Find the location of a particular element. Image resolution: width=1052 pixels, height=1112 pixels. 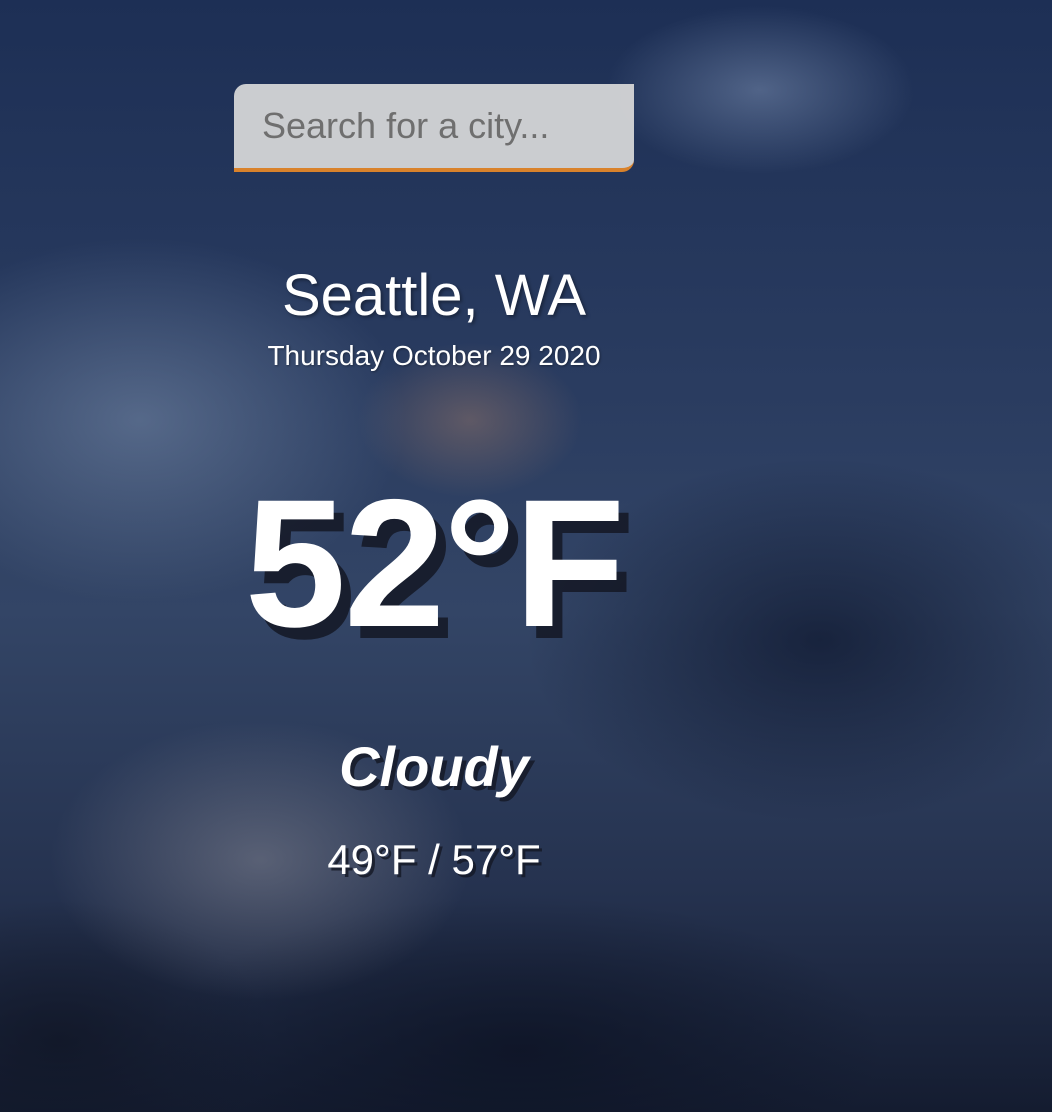

temperature-range: 49°F / 57°F is located at coordinates (434, 859).